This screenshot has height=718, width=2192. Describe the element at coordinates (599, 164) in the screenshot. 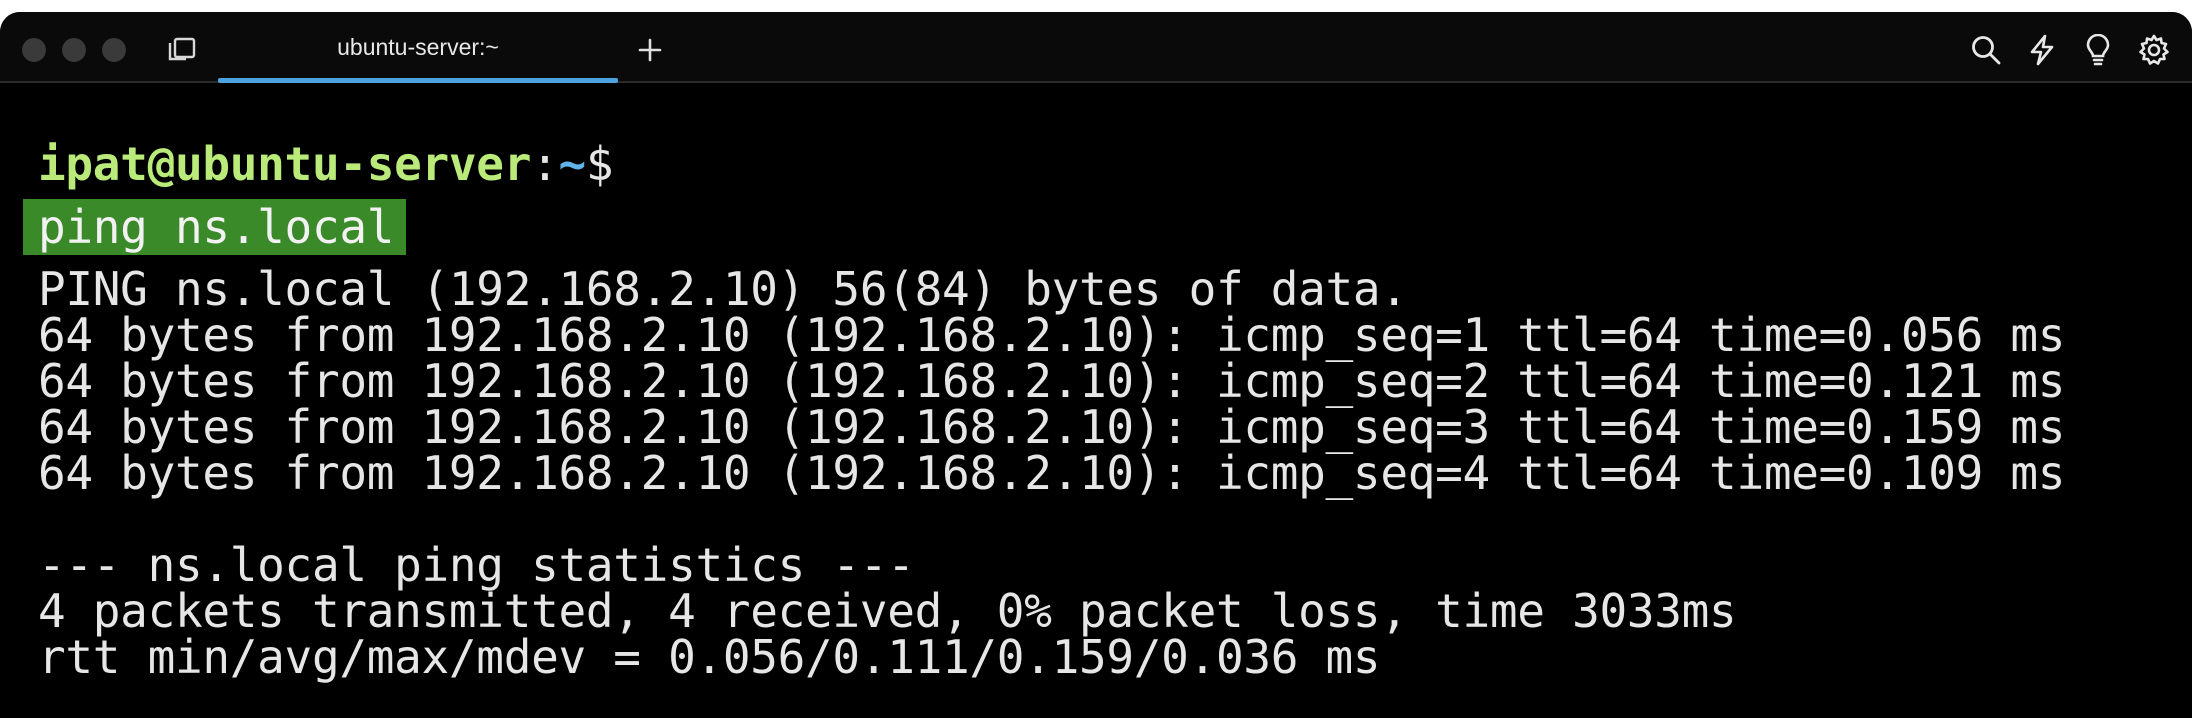

I see `prompt-symbol: $` at that location.